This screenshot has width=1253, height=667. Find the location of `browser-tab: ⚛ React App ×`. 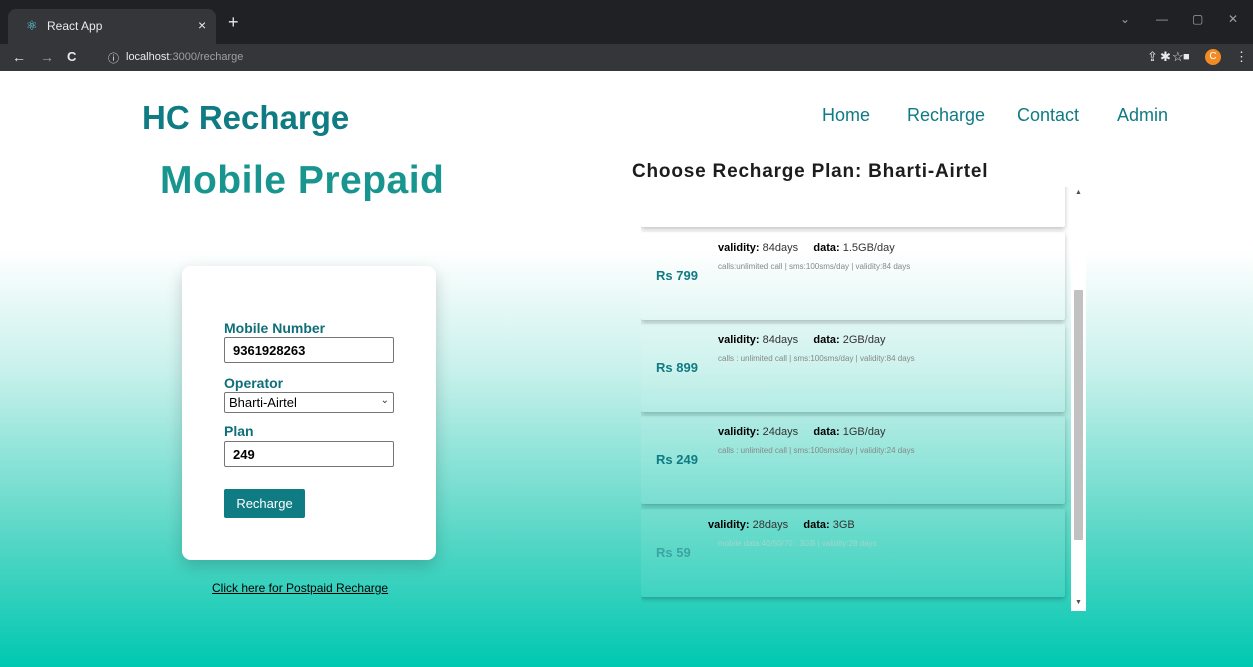

browser-tab: ⚛ React App × is located at coordinates (112, 26).